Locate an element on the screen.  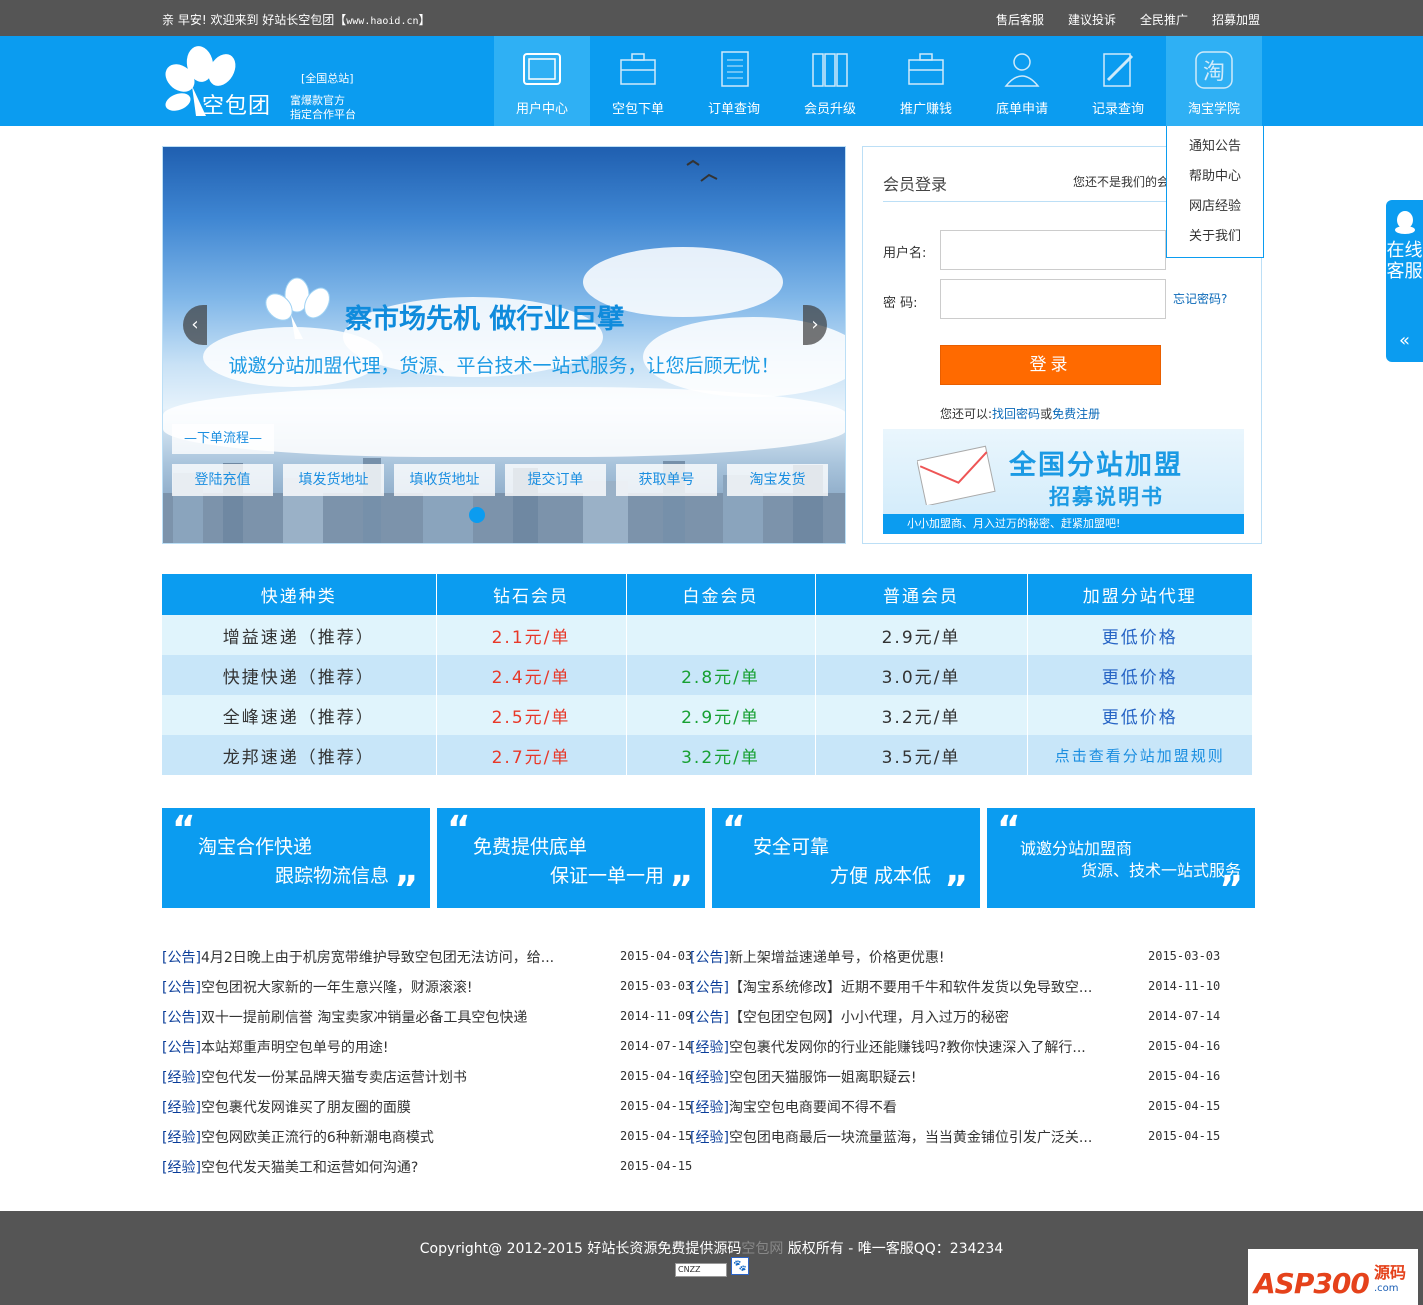
step-receiver-address: 填收货地址 is located at coordinates (444, 480).